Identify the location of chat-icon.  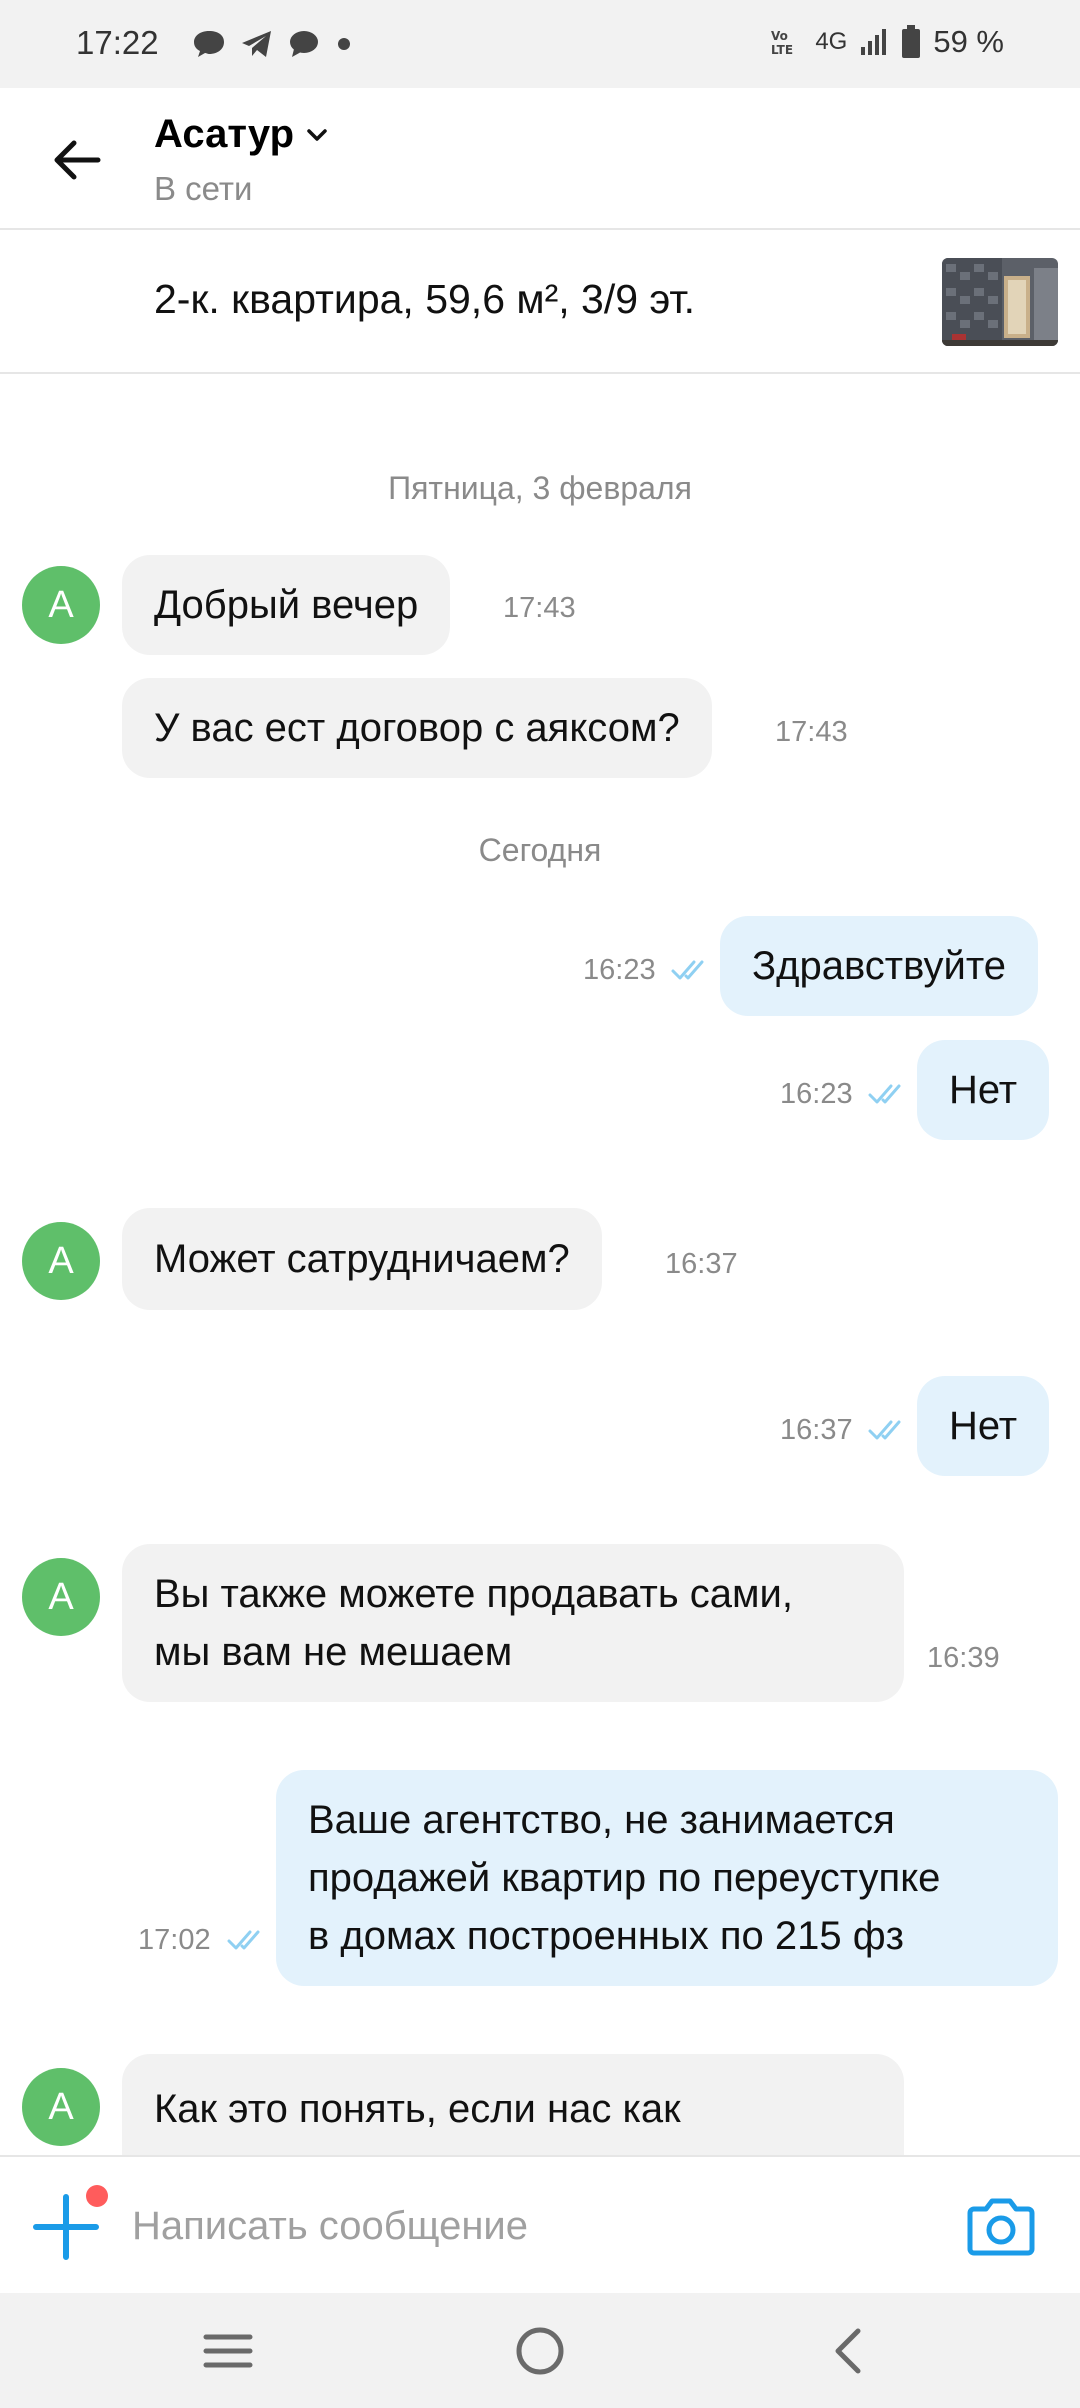
(304, 44).